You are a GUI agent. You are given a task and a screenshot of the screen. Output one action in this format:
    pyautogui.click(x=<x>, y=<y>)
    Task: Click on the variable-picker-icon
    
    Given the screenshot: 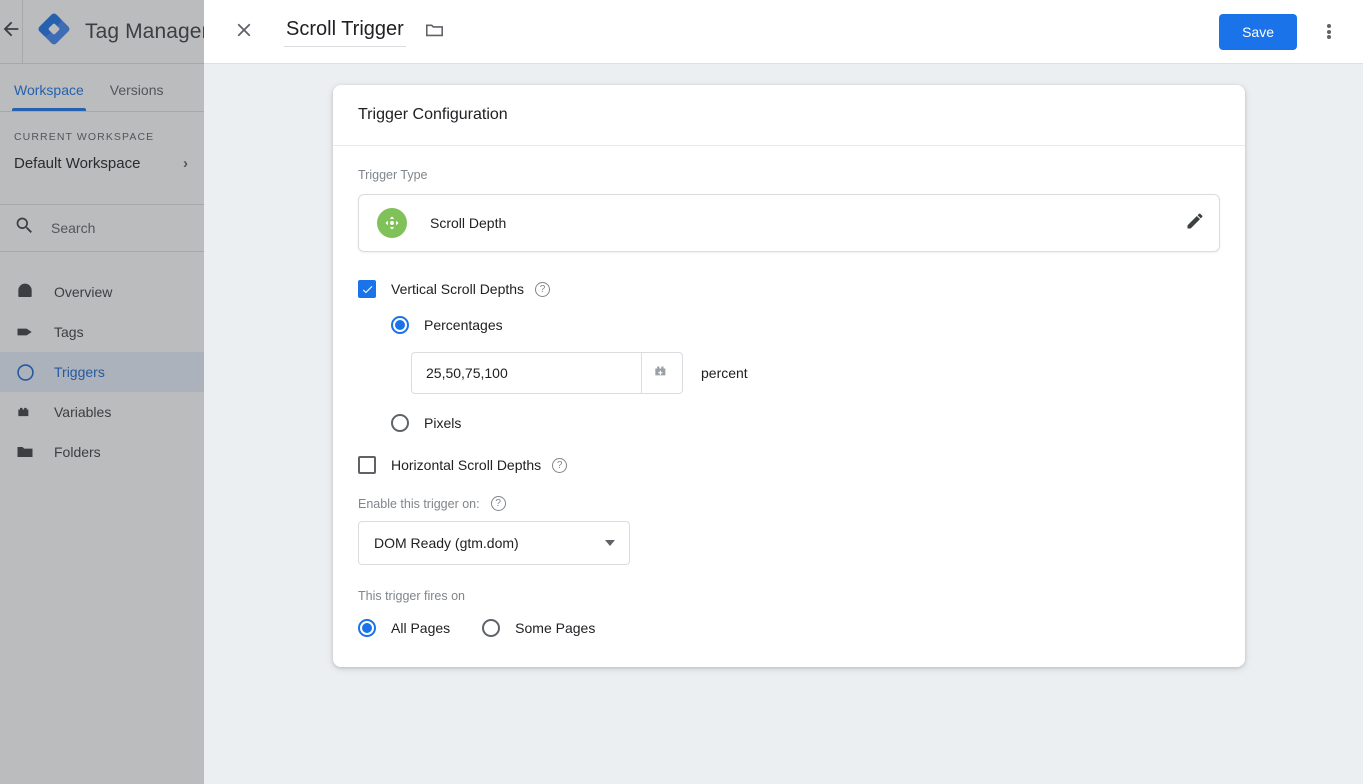 What is the action you would take?
    pyautogui.click(x=662, y=373)
    